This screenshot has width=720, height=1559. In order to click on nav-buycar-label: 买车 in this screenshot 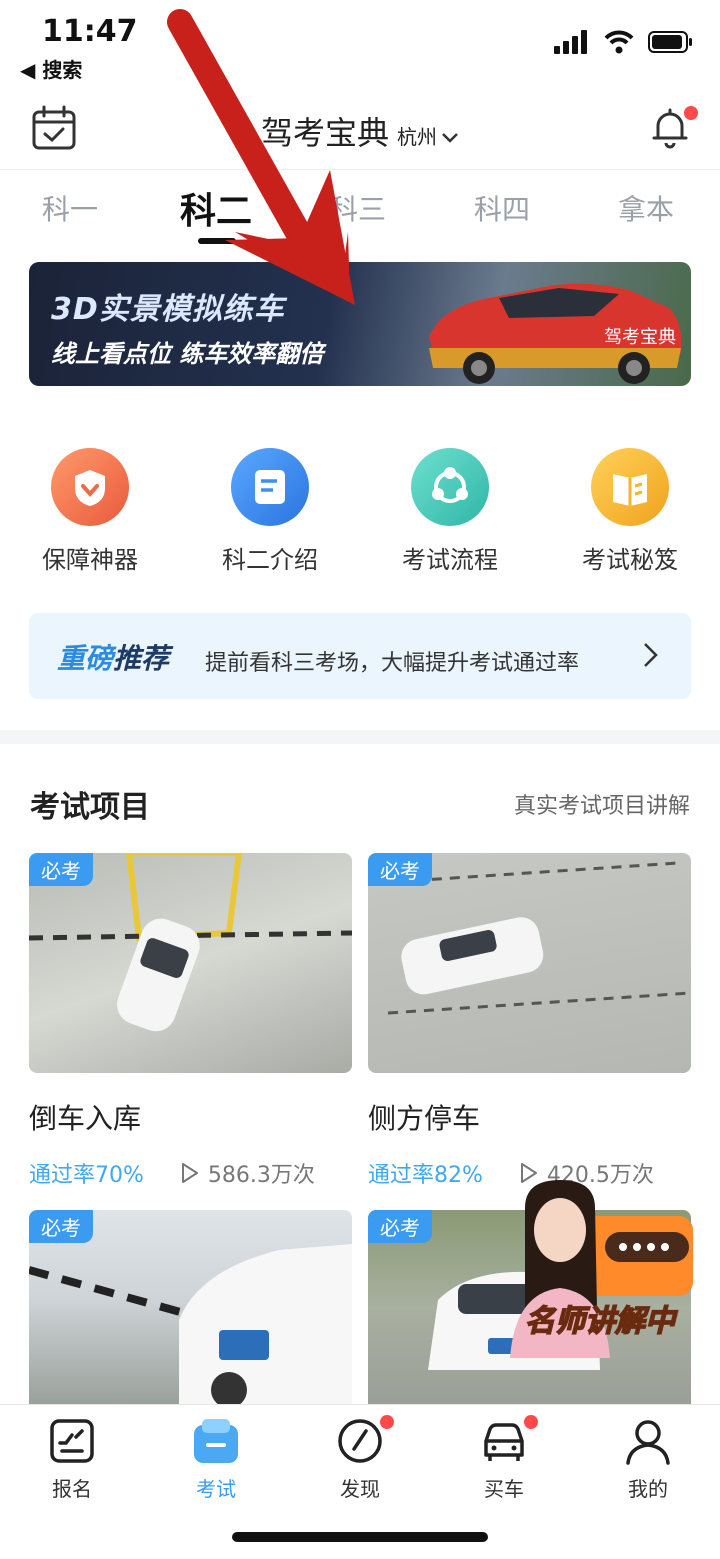, I will do `click(504, 1489)`.